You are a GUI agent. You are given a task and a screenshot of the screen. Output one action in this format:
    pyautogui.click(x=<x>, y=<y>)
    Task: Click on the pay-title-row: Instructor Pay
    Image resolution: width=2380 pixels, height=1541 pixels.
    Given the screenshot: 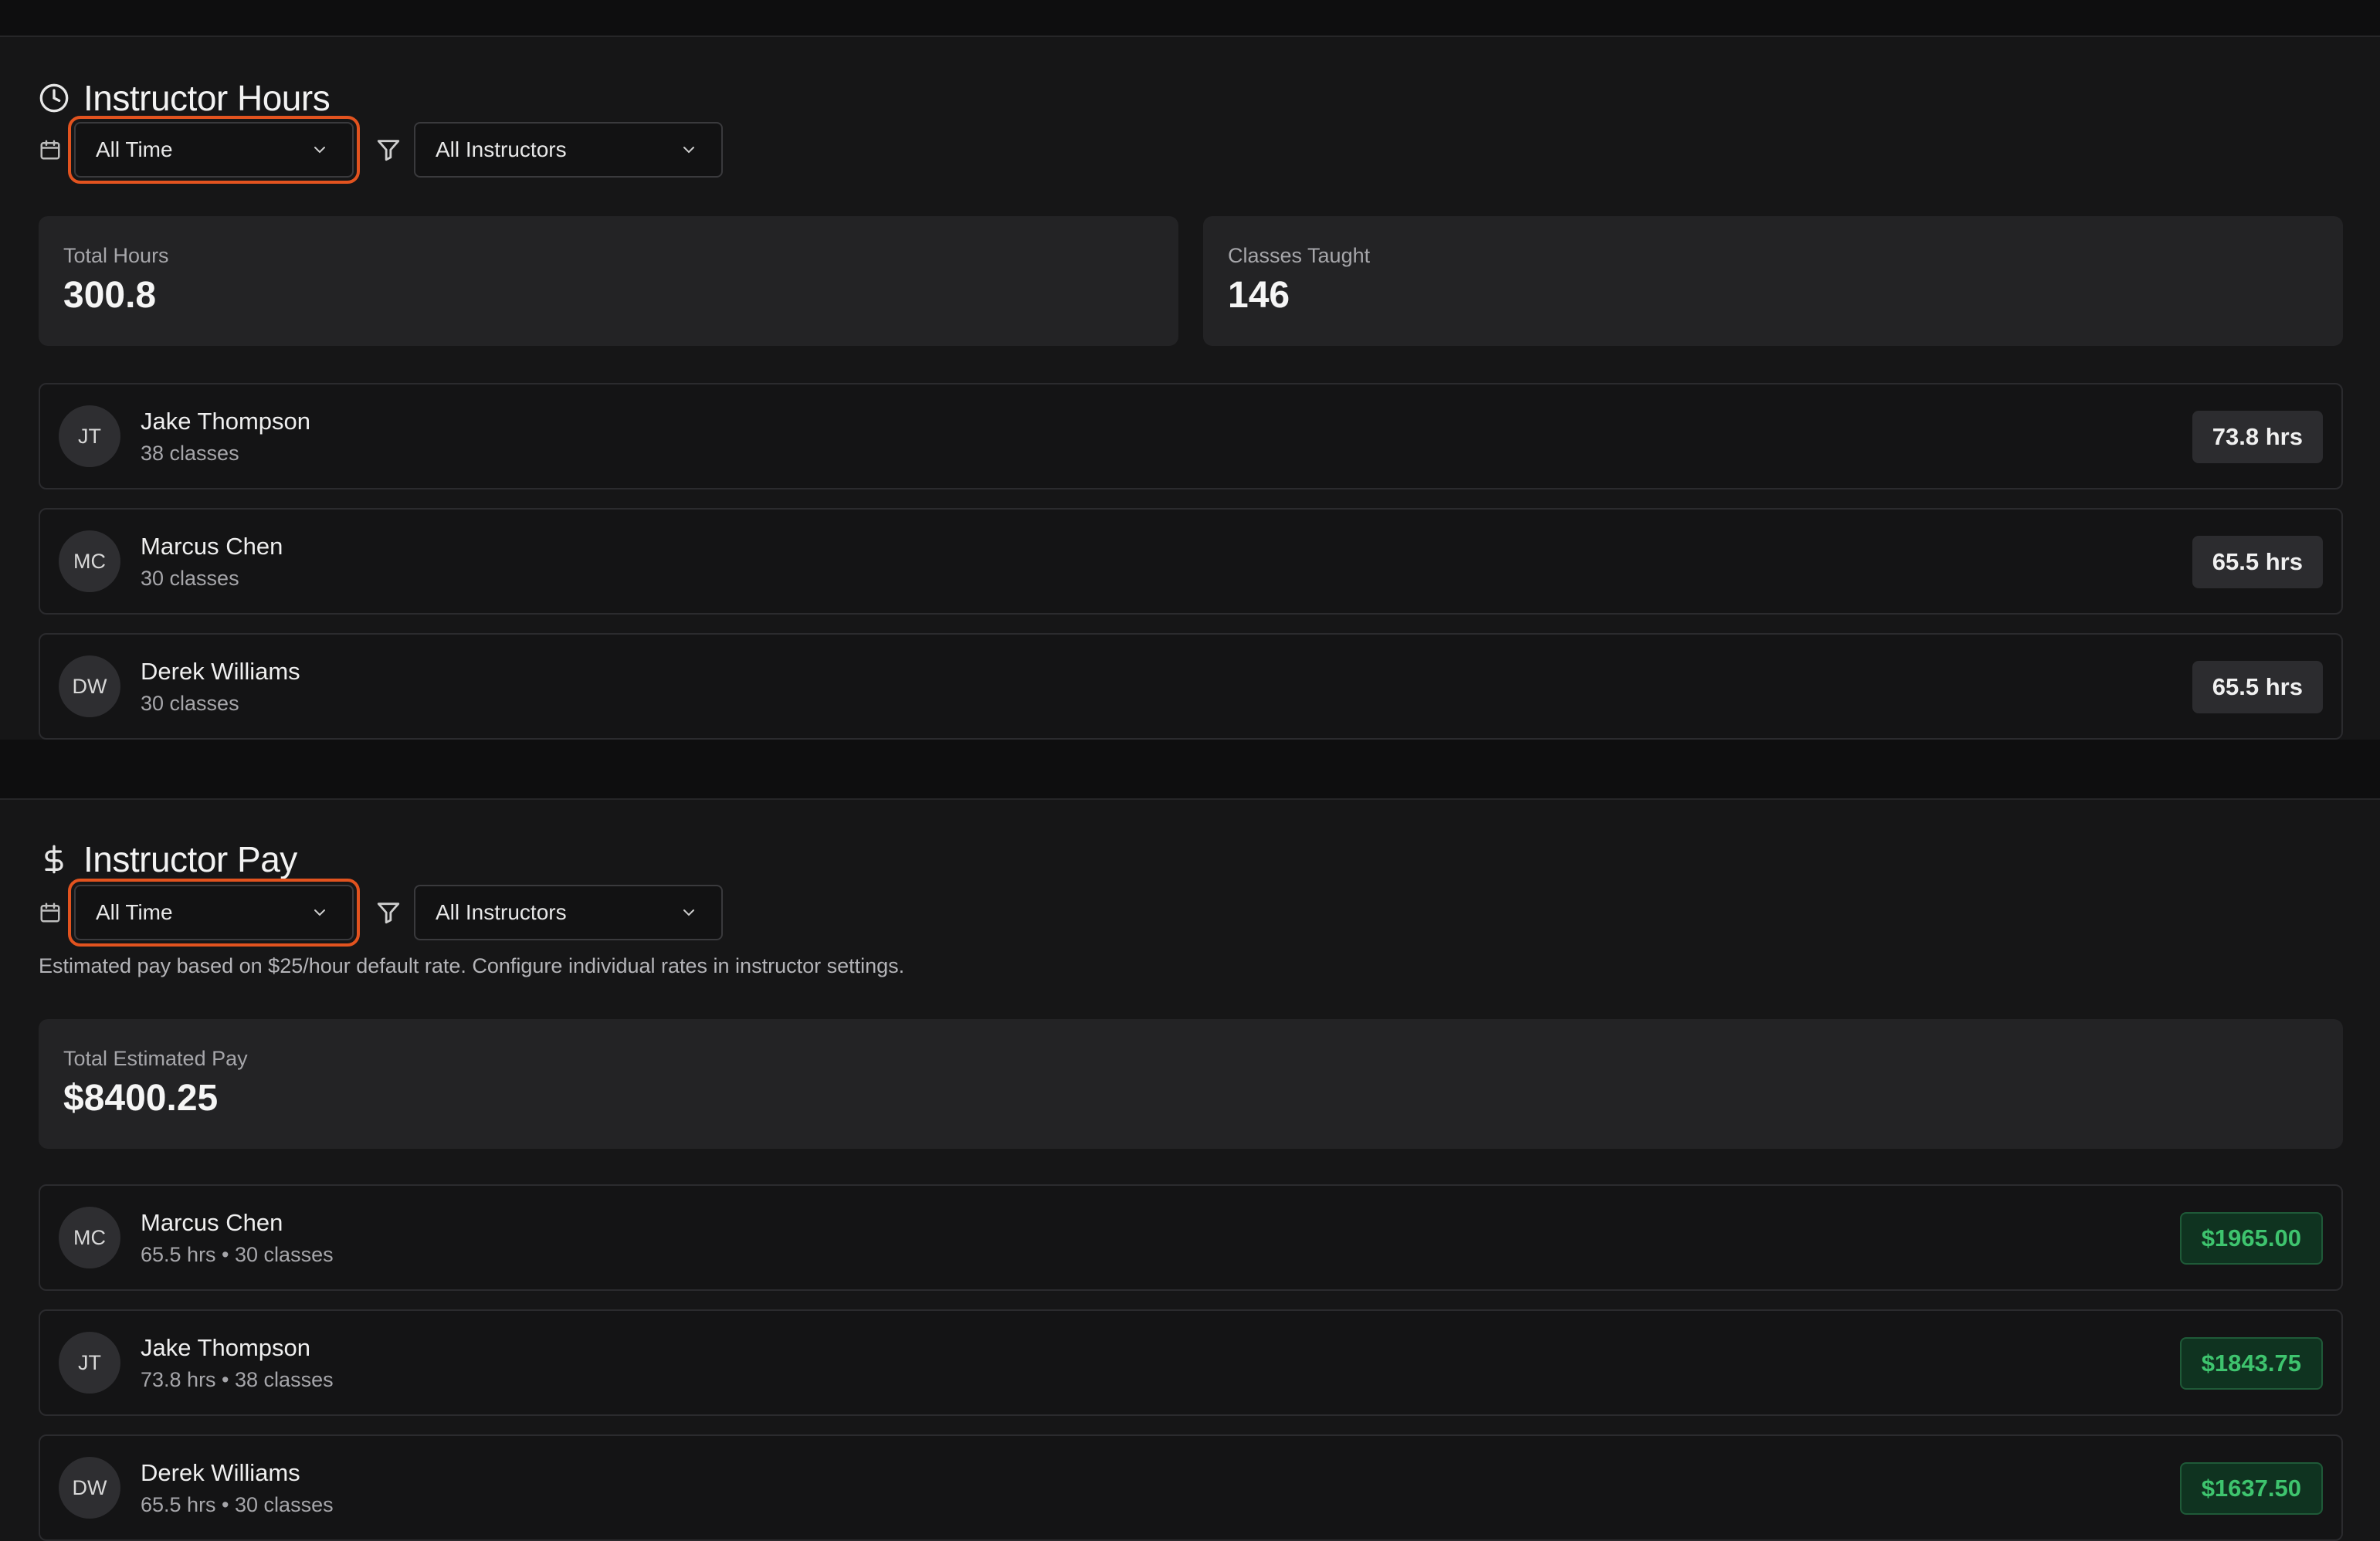 What is the action you would take?
    pyautogui.click(x=168, y=859)
    